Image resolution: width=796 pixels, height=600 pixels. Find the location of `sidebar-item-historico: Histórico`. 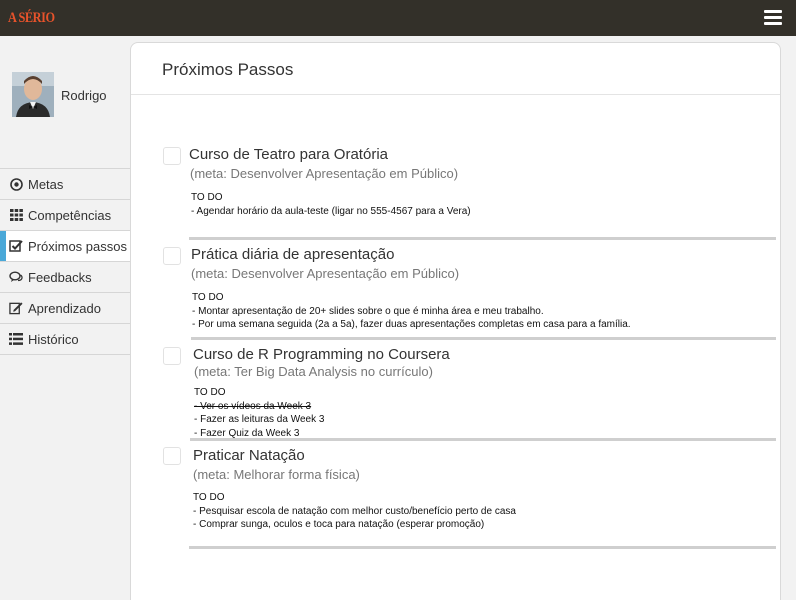

sidebar-item-historico: Histórico is located at coordinates (65, 339).